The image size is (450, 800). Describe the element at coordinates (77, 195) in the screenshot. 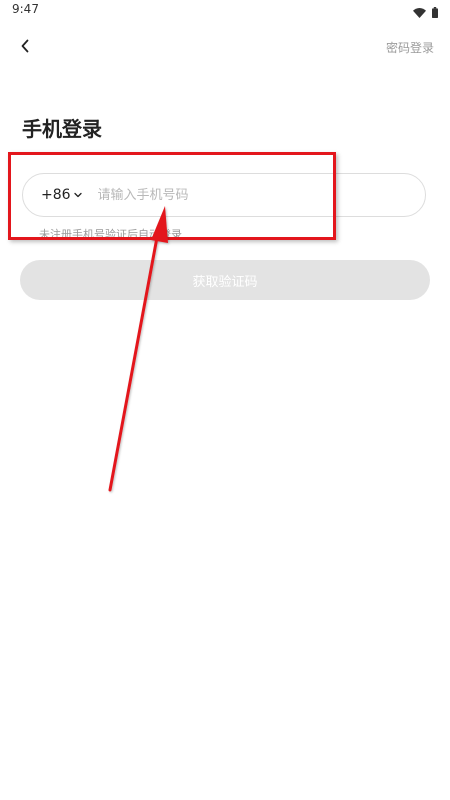

I see `chevron-down-icon` at that location.